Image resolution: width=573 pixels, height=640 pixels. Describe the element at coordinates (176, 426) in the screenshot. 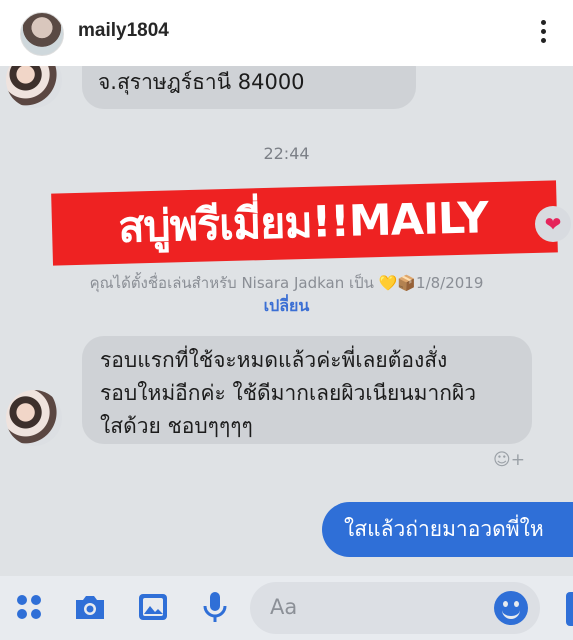

I see `message-line-3: ใสด้วย ชอบๆๆๆๆ` at that location.